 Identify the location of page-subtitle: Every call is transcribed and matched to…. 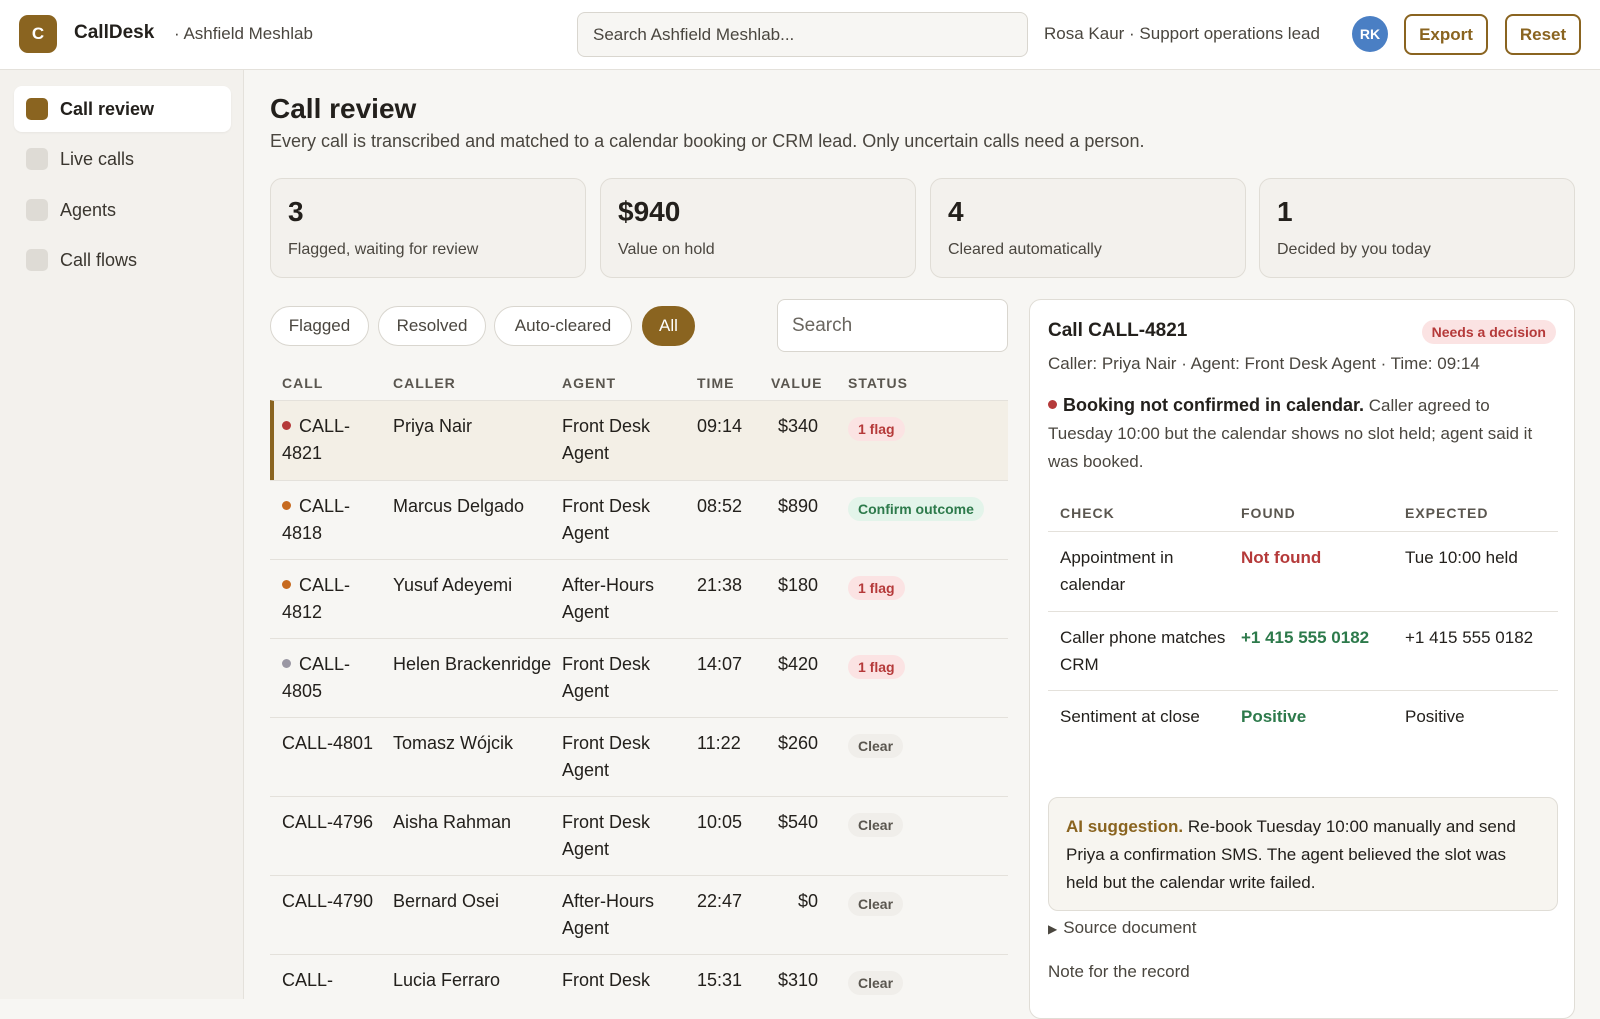
(707, 141).